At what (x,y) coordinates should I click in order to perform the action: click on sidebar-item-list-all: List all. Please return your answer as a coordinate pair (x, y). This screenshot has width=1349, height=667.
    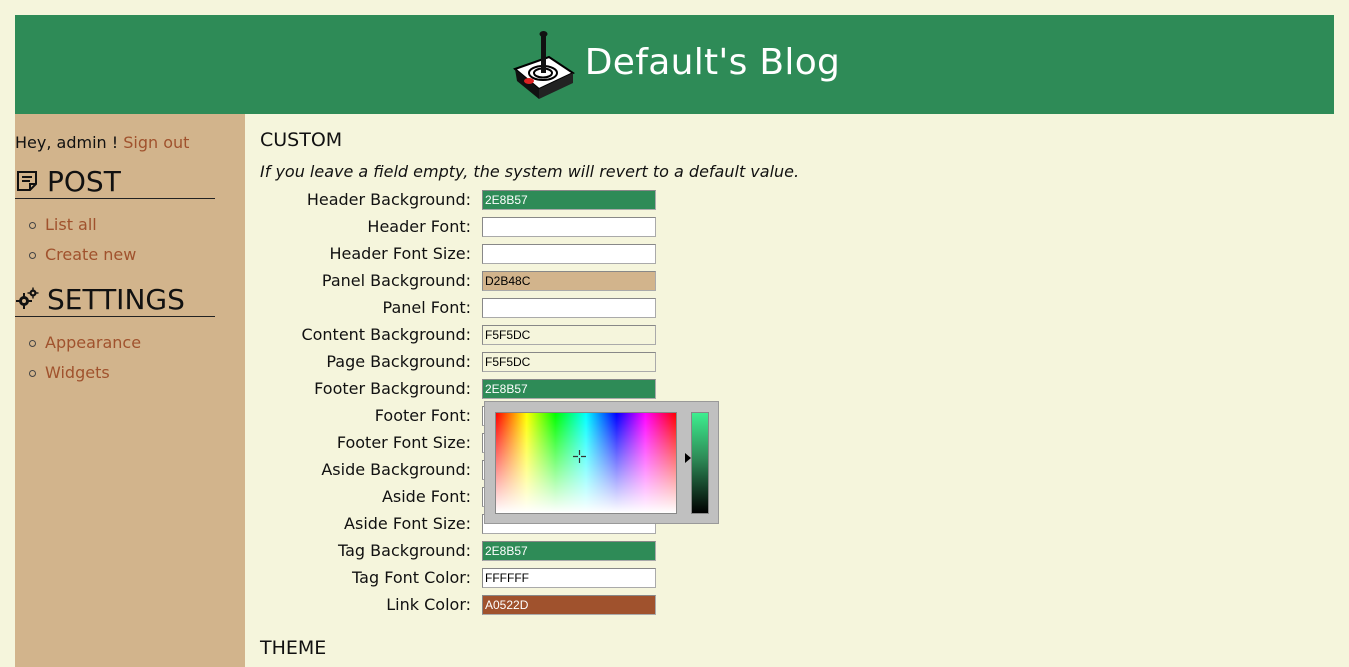
    Looking at the image, I should click on (82, 229).